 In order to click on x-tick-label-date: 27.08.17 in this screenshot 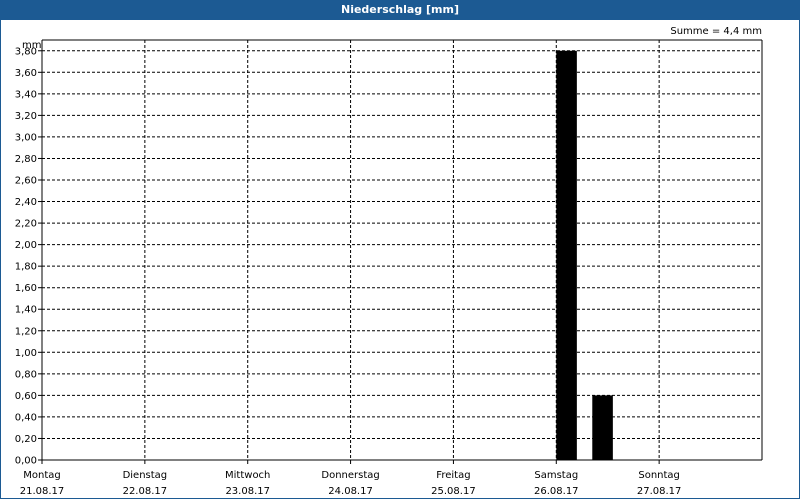, I will do `click(659, 491)`.